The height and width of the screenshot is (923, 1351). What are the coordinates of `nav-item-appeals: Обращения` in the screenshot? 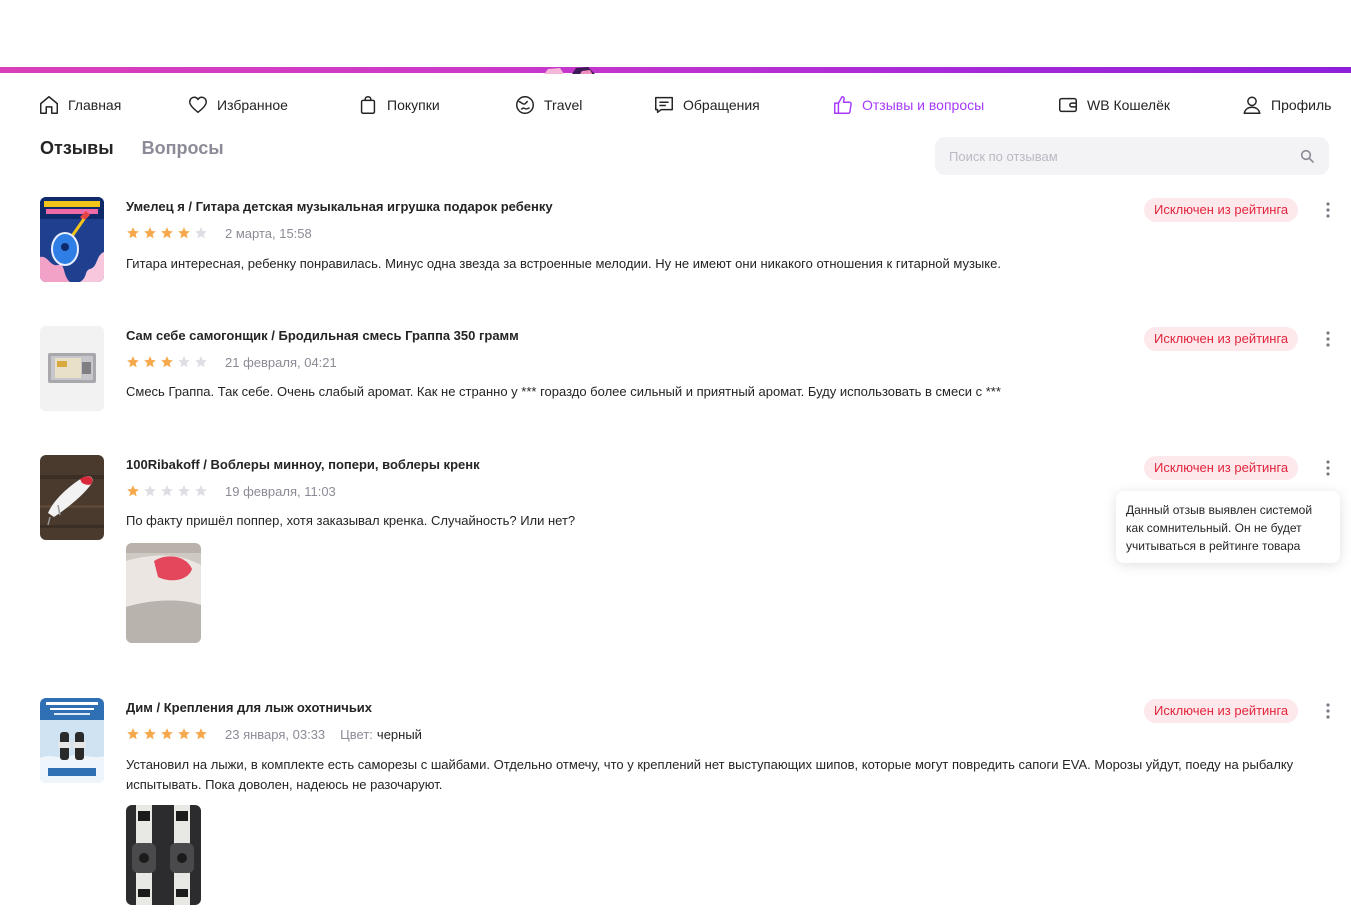 It's located at (706, 105).